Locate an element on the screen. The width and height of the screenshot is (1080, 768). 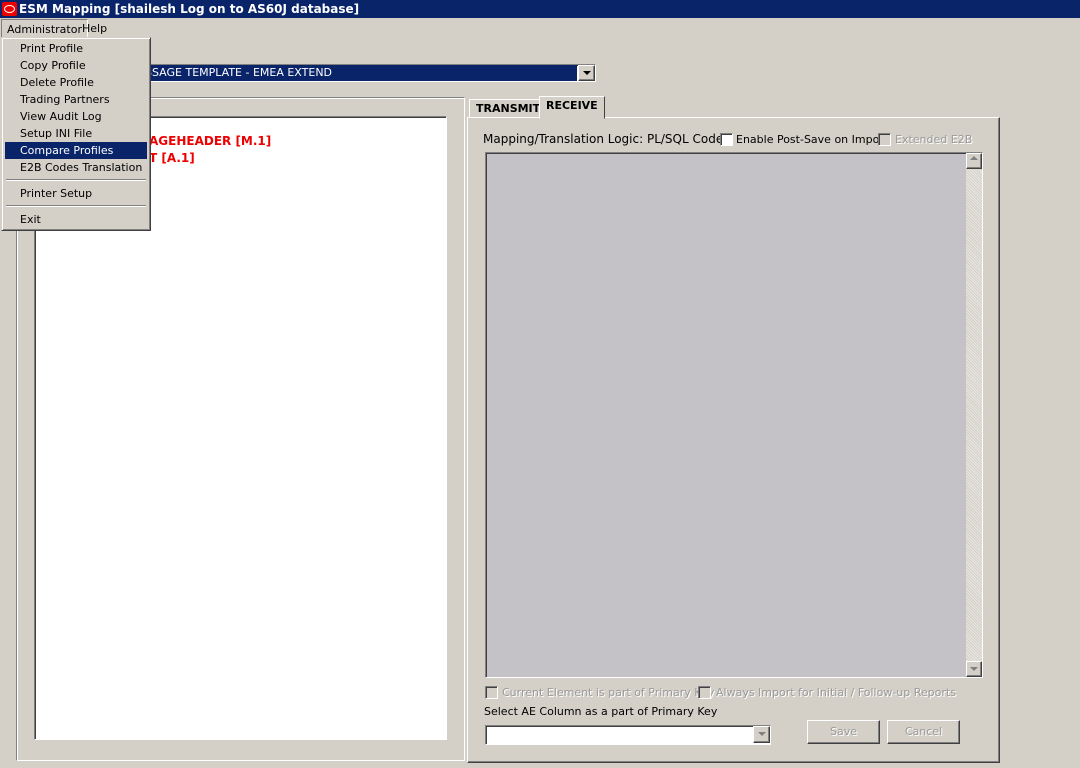
enable-post-save-label: Enable Post-Save on Import is located at coordinates (812, 139).